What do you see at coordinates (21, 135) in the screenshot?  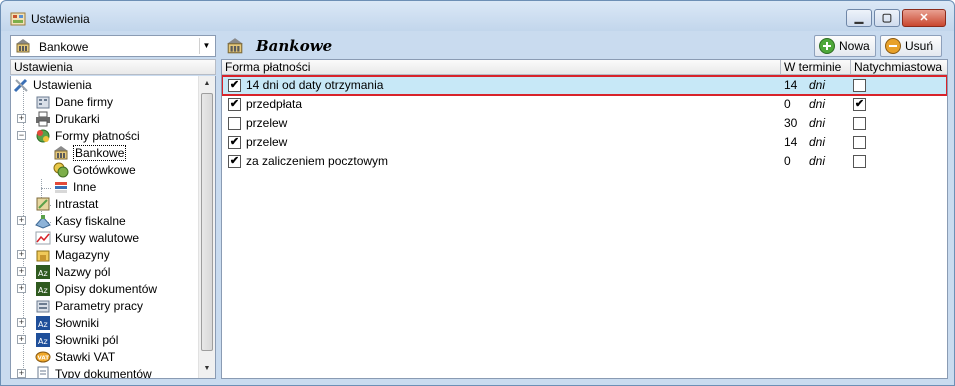 I see `collapse-icon: −` at bounding box center [21, 135].